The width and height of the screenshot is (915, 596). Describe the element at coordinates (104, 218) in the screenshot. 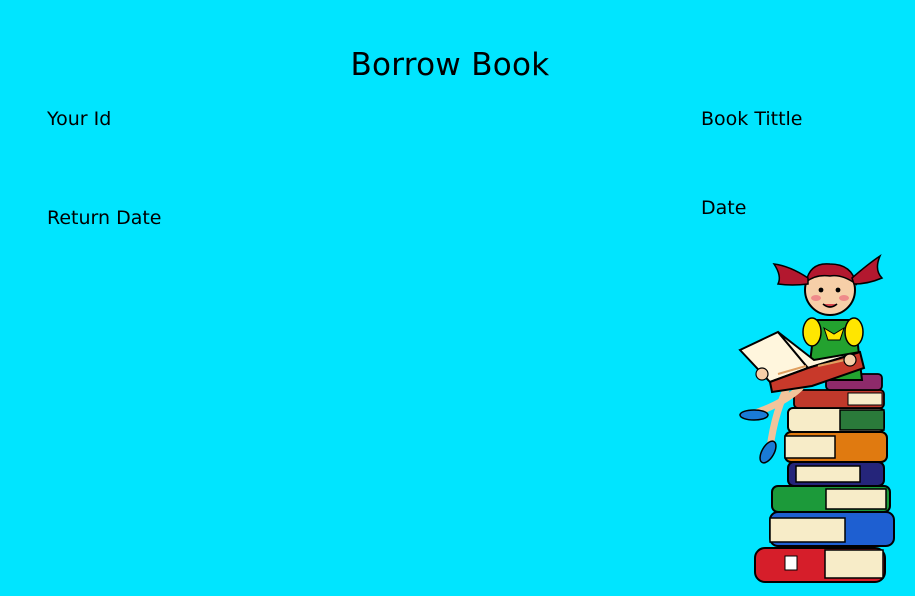

I see `return-date-label: Return Date` at that location.